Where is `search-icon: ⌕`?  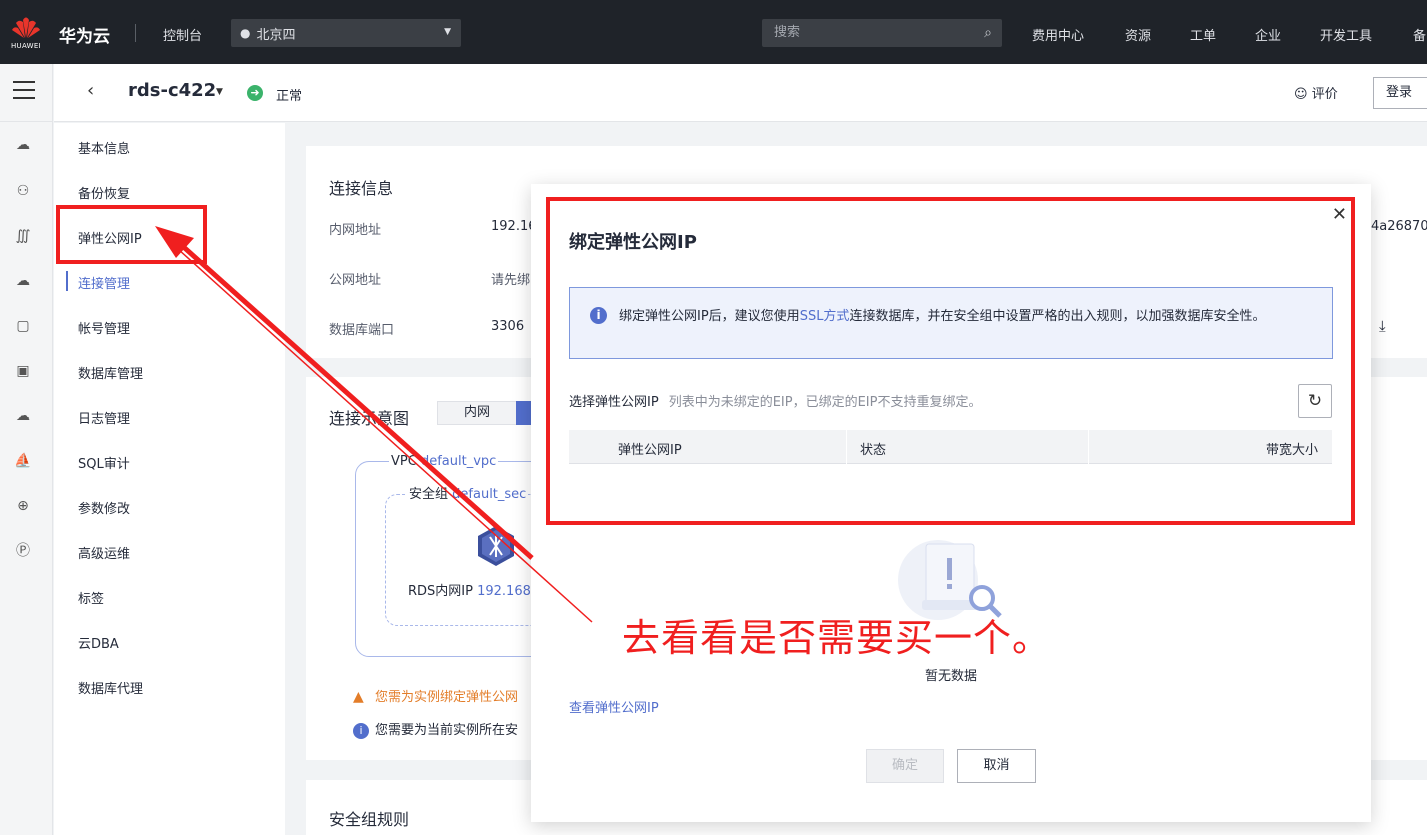 search-icon: ⌕ is located at coordinates (988, 33).